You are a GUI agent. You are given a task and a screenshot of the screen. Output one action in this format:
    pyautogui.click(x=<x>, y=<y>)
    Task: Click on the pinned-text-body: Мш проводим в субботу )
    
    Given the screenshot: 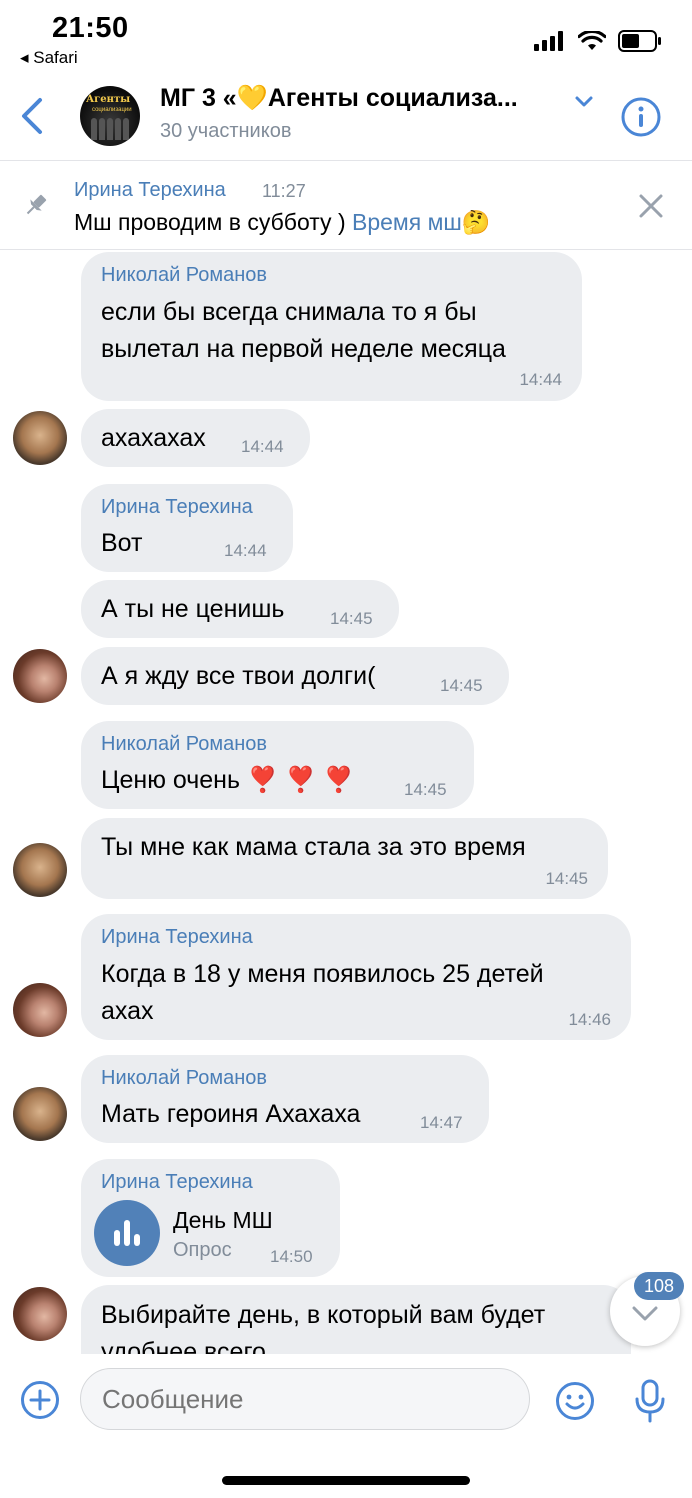 What is the action you would take?
    pyautogui.click(x=213, y=222)
    